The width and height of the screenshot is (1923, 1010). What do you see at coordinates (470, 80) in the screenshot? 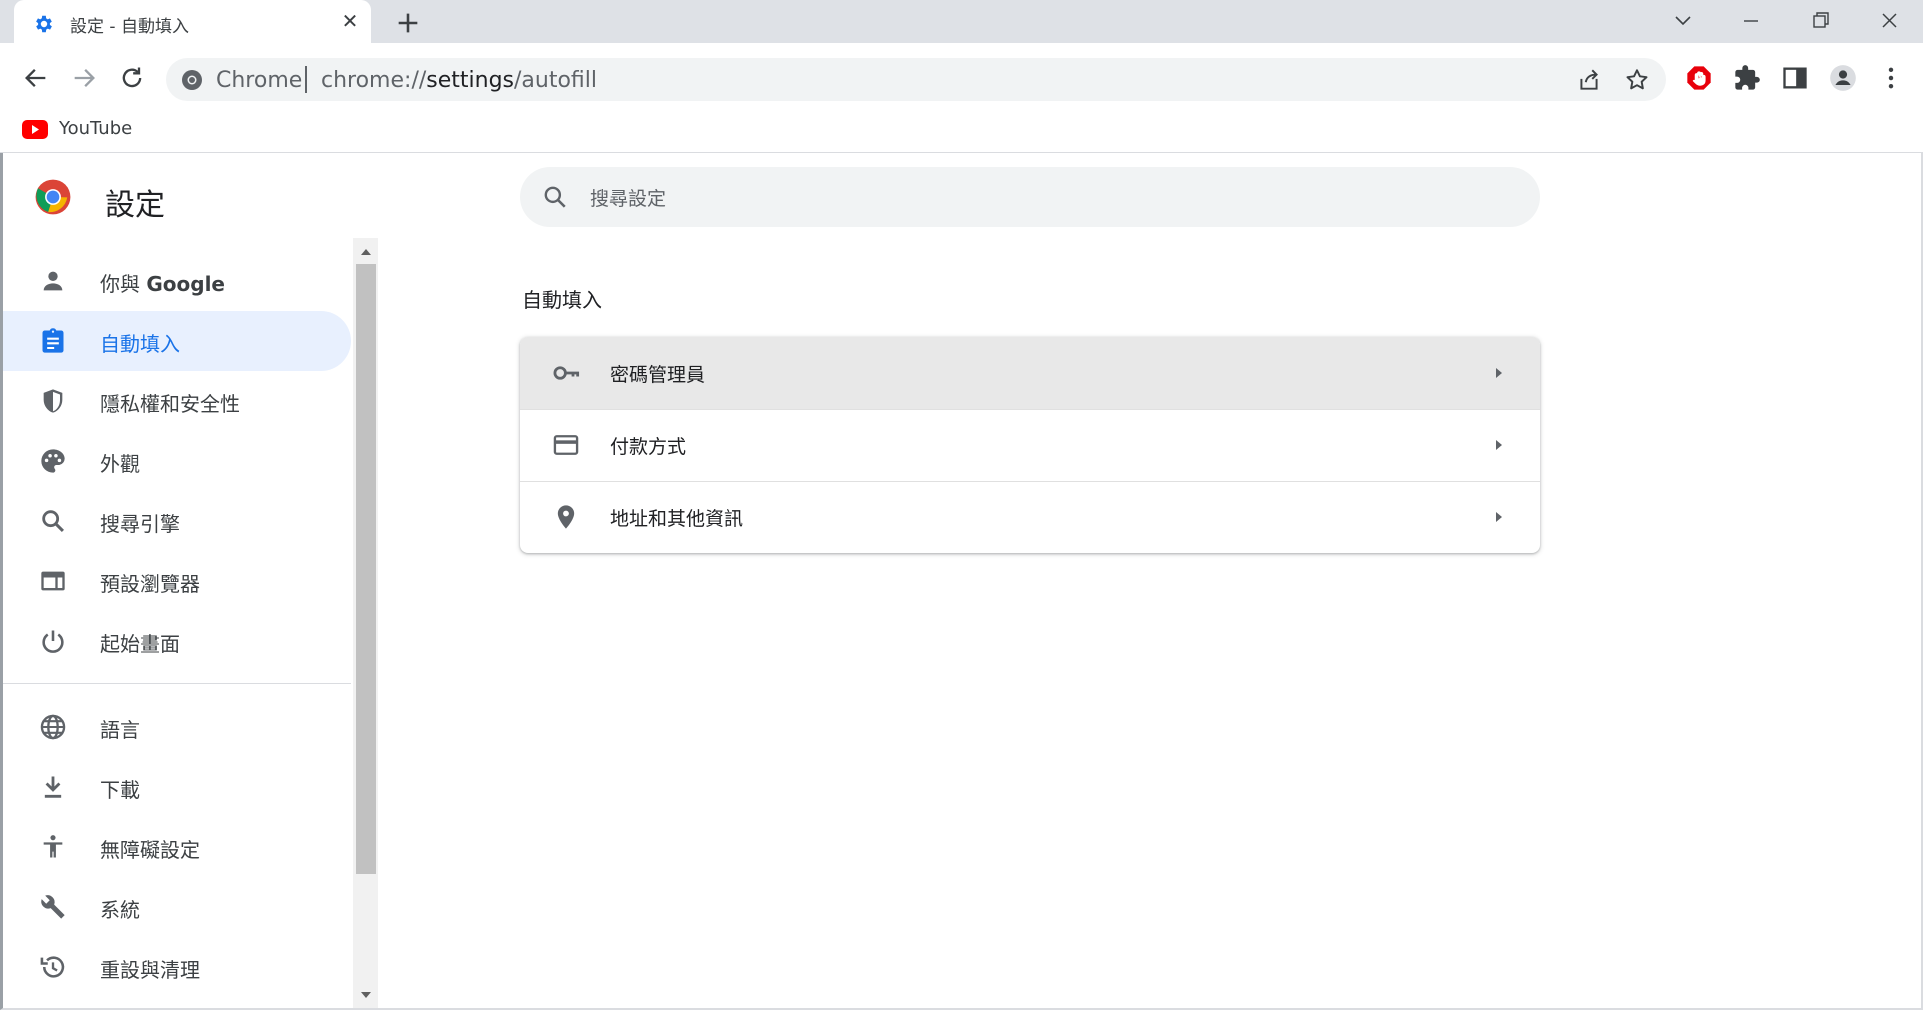
I see `url-host: settings` at bounding box center [470, 80].